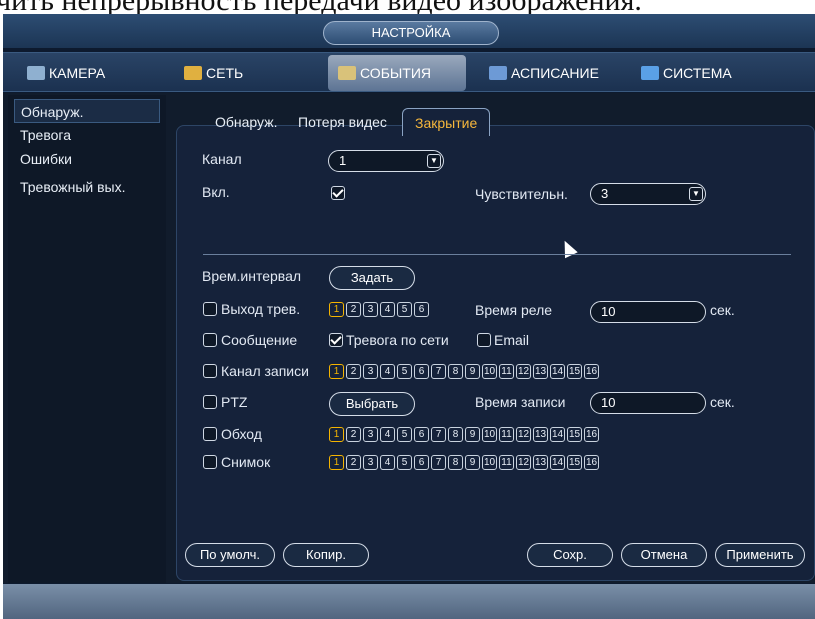  I want to click on ptz-checkbox, so click(210, 402).